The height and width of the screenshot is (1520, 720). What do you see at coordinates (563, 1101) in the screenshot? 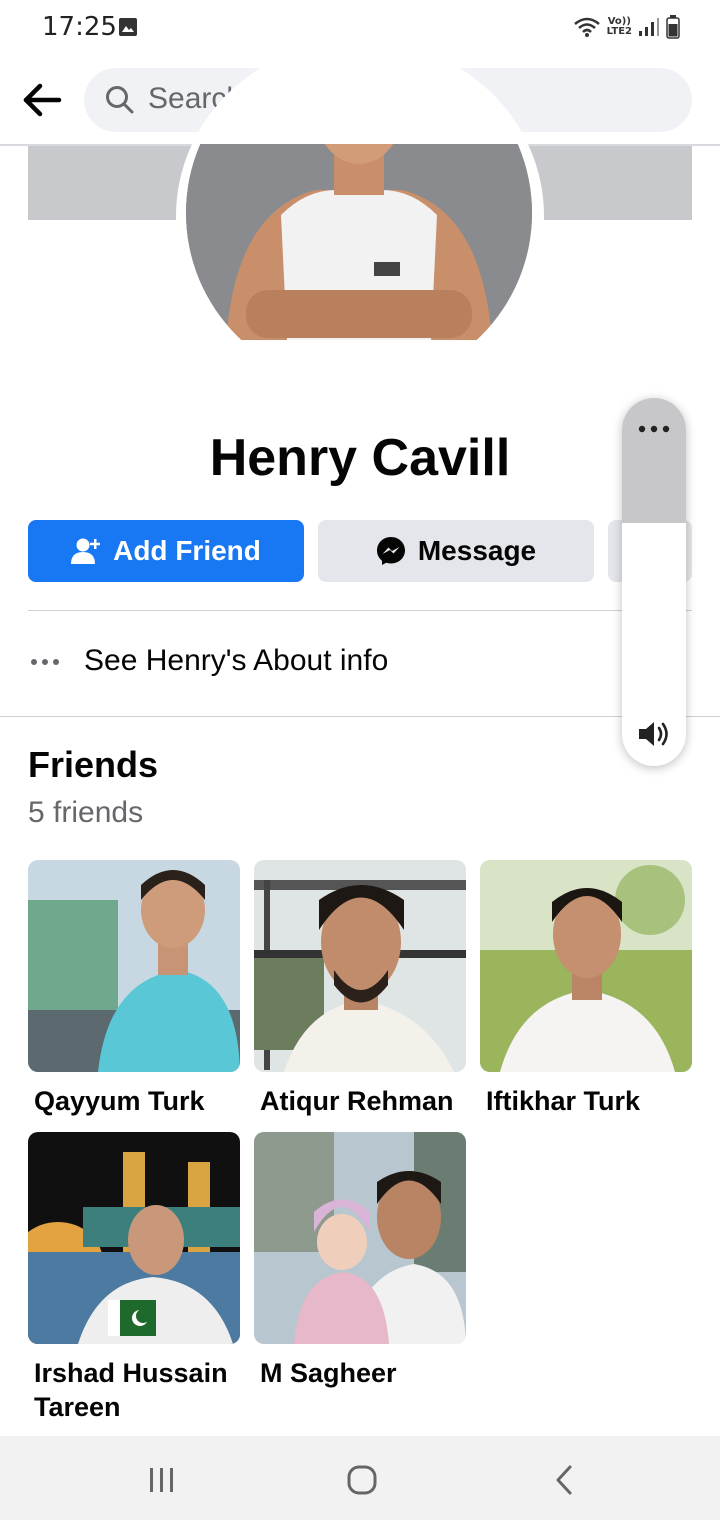
I see `friend-name: Iftikhar Turk` at bounding box center [563, 1101].